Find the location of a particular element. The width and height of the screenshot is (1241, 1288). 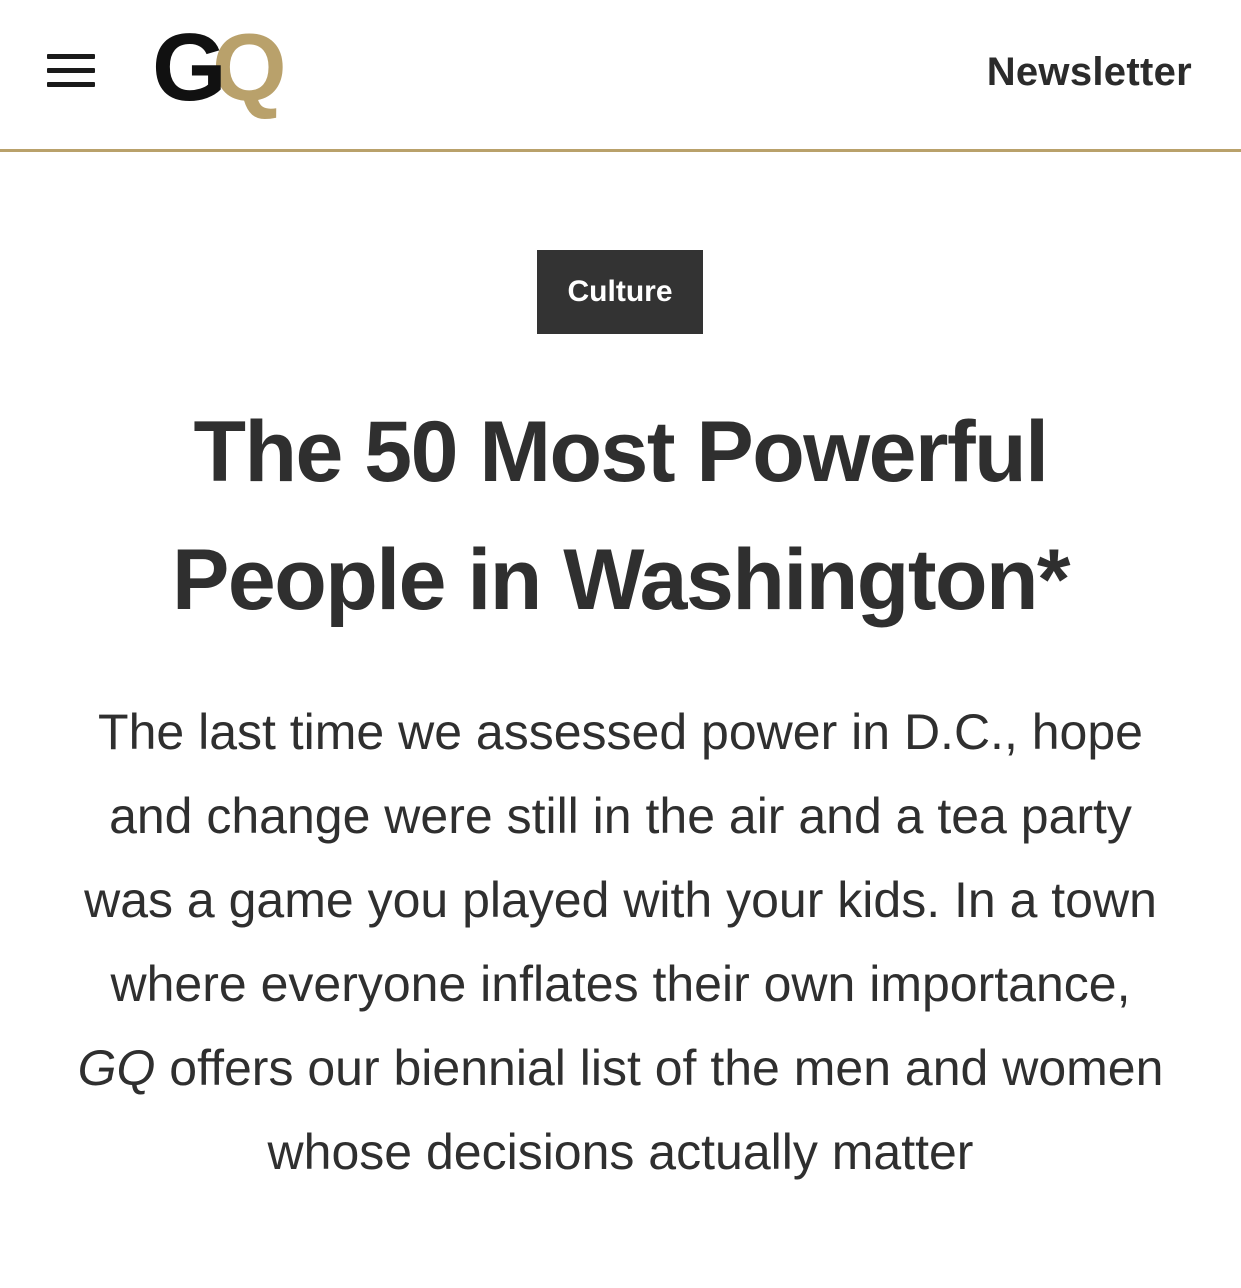

logo-letter-g: G is located at coordinates (189, 71).